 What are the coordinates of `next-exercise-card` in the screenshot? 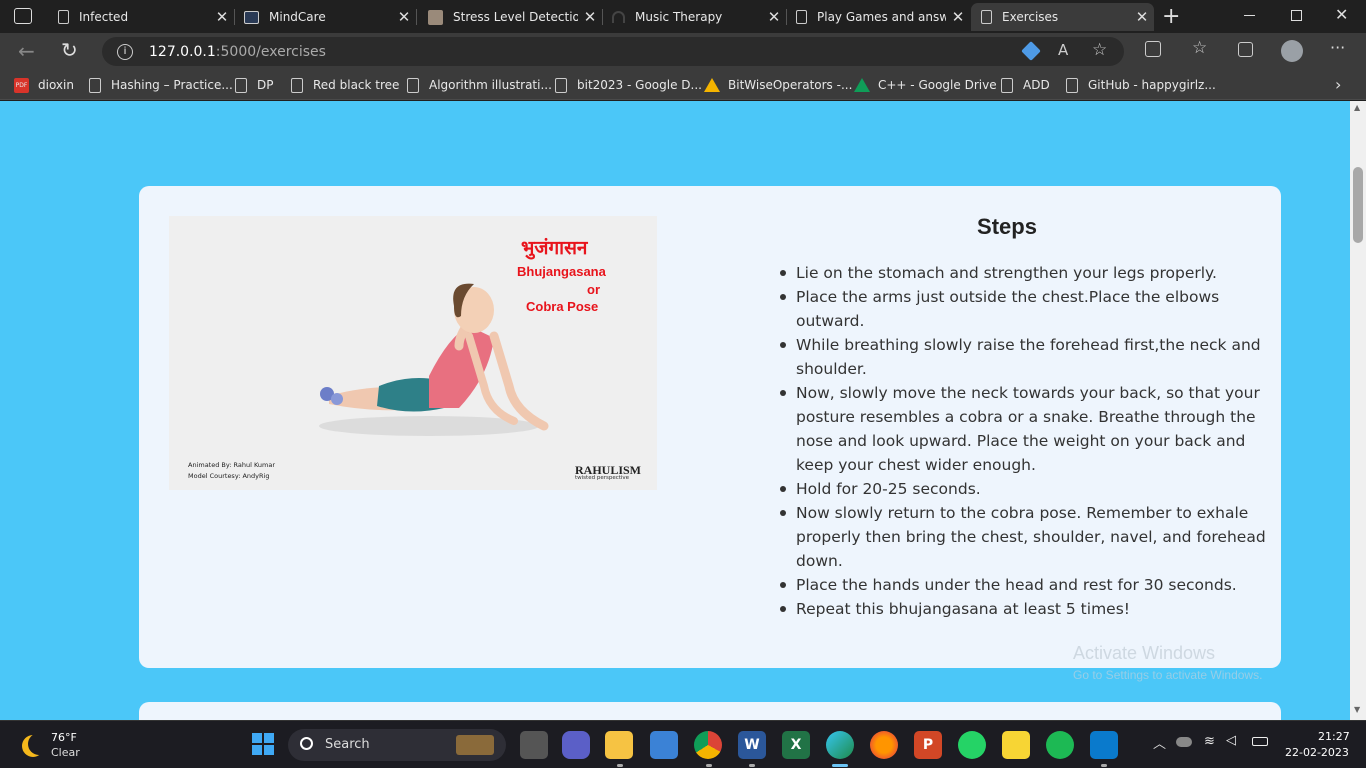 It's located at (710, 711).